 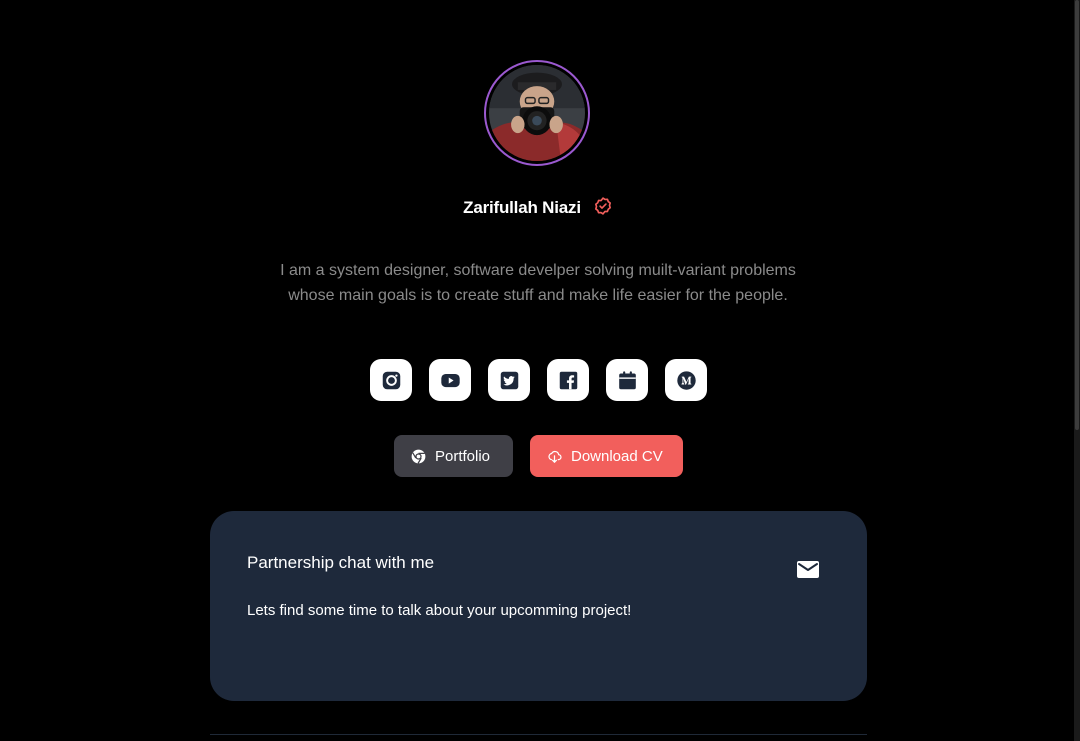 I want to click on instagram-link, so click(x=391, y=380).